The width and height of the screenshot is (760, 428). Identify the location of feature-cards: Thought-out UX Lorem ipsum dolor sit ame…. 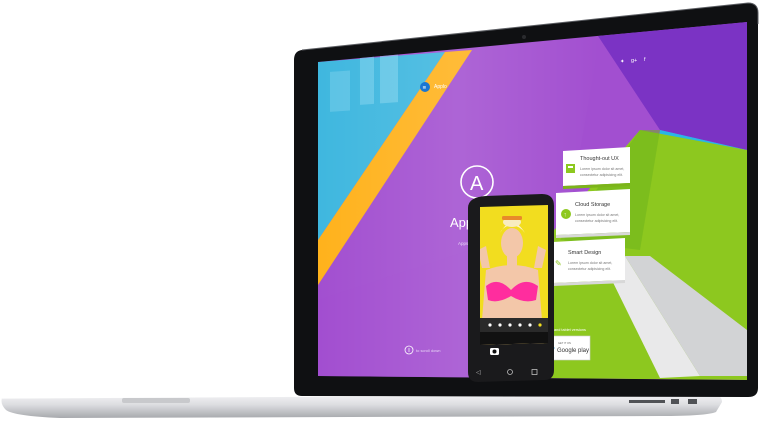
(591, 216).